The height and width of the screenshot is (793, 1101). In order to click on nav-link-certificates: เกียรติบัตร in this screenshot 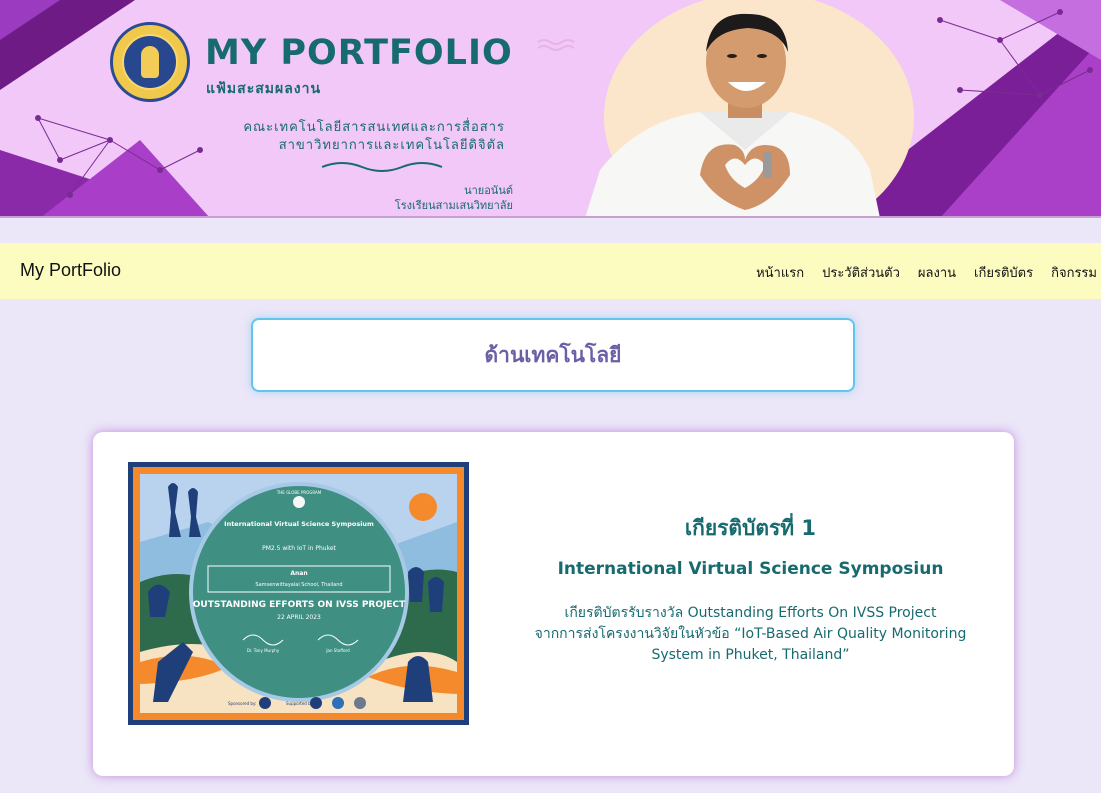, I will do `click(1003, 272)`.